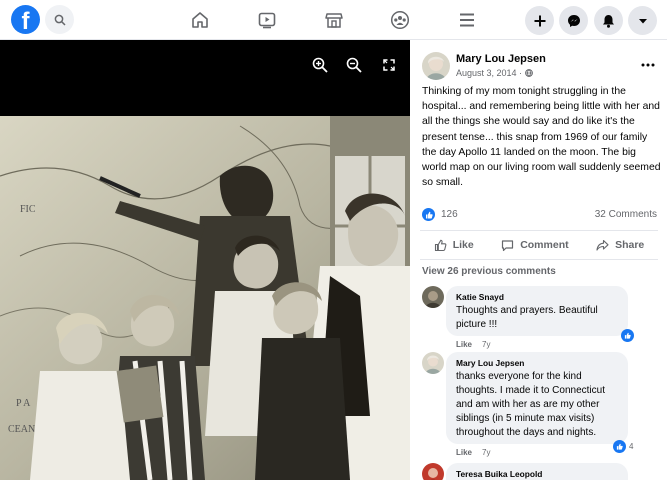 This screenshot has width=667, height=480. I want to click on messenger-icon, so click(573, 20).